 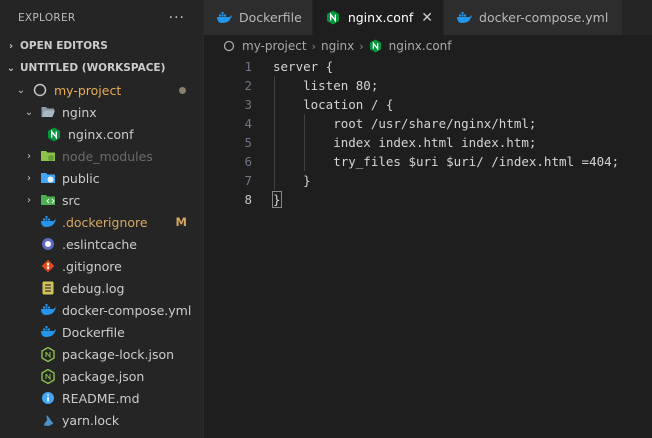 I want to click on folder-open-icon, so click(x=48, y=112).